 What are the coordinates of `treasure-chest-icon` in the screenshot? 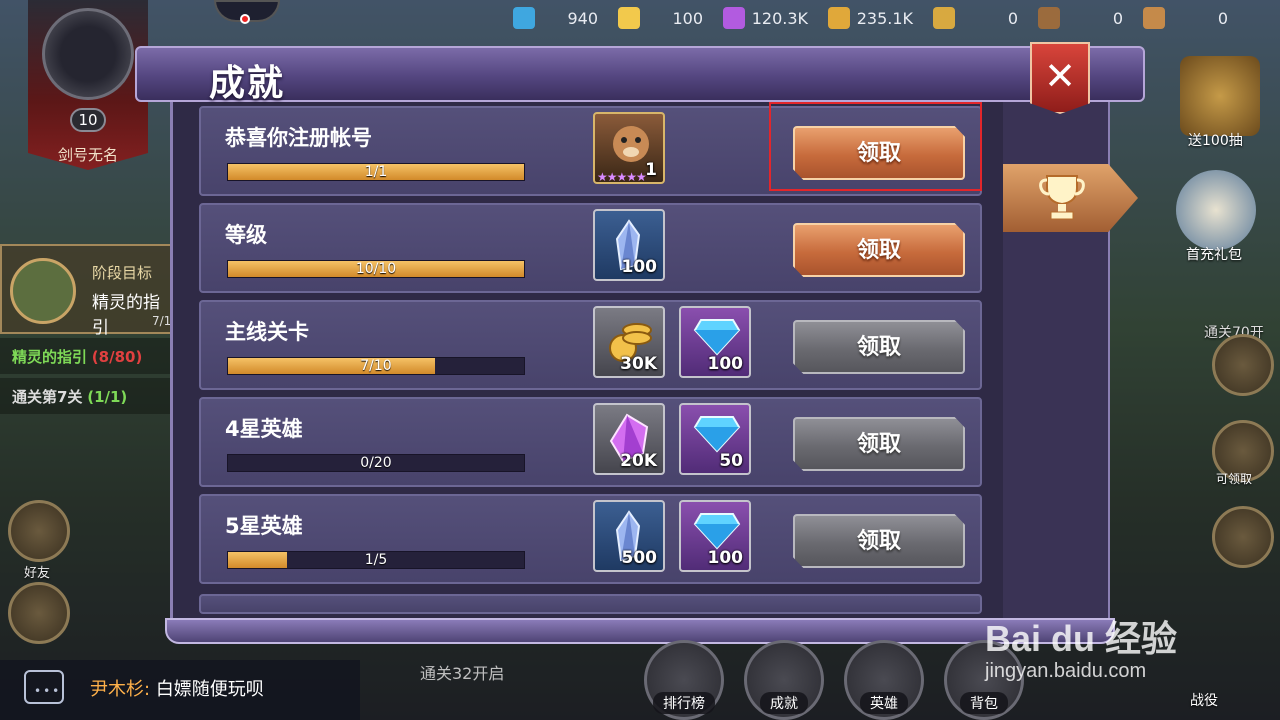 It's located at (1220, 96).